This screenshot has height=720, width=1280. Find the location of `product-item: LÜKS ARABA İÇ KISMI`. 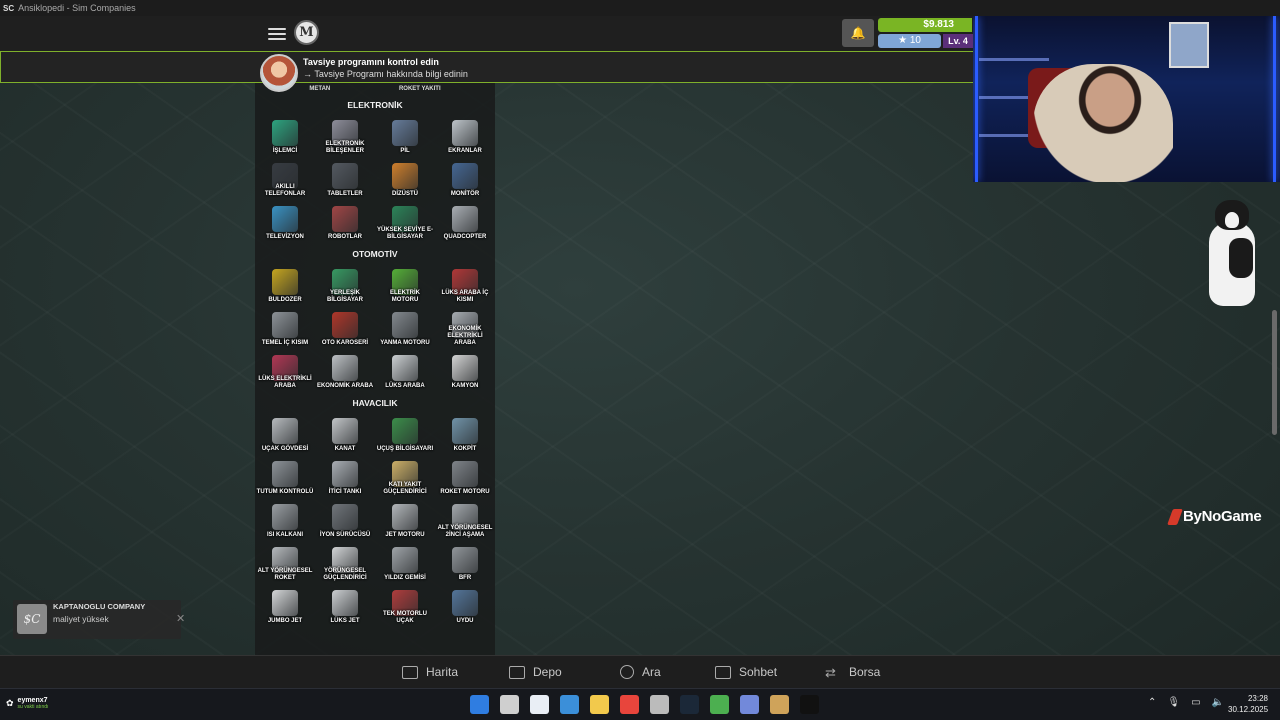

product-item: LÜKS ARABA İÇ KISMI is located at coordinates (465, 285).